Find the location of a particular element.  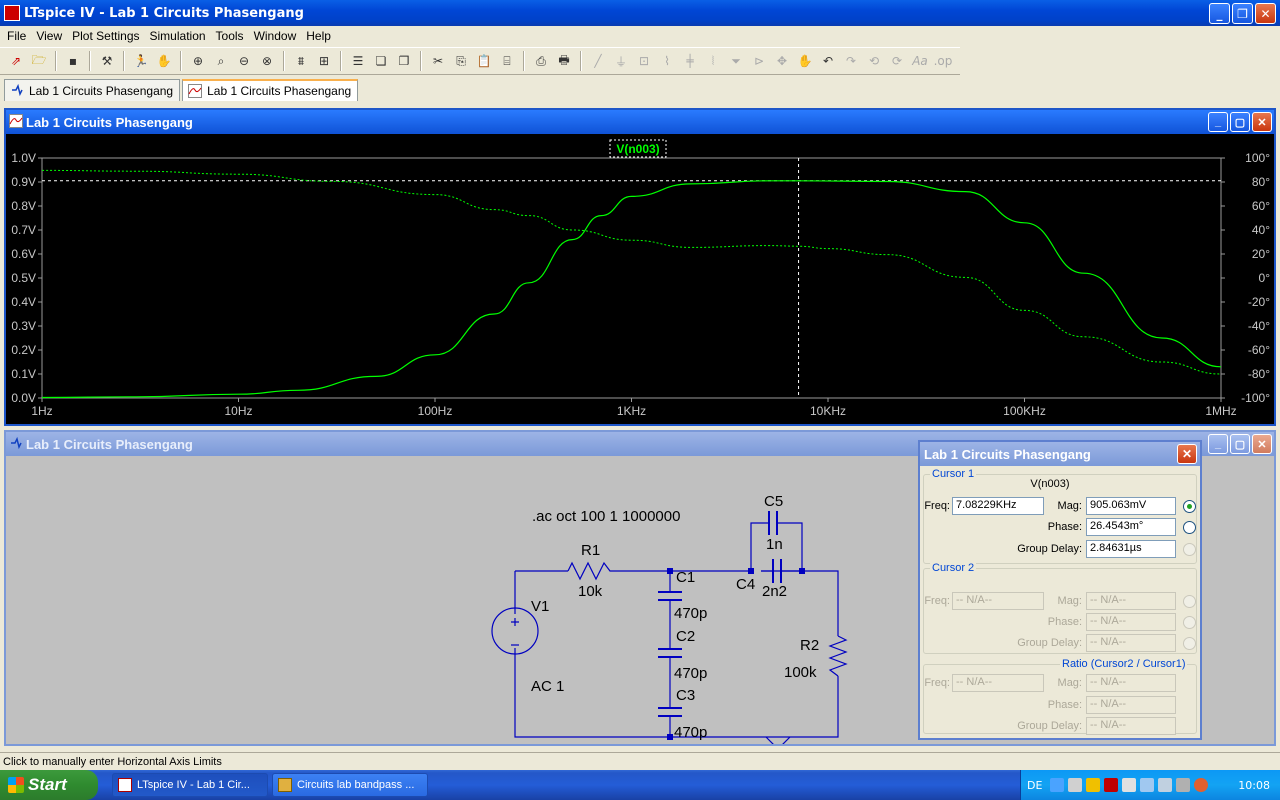

cursor2-freq-field: -- N/A-- is located at coordinates (998, 601).